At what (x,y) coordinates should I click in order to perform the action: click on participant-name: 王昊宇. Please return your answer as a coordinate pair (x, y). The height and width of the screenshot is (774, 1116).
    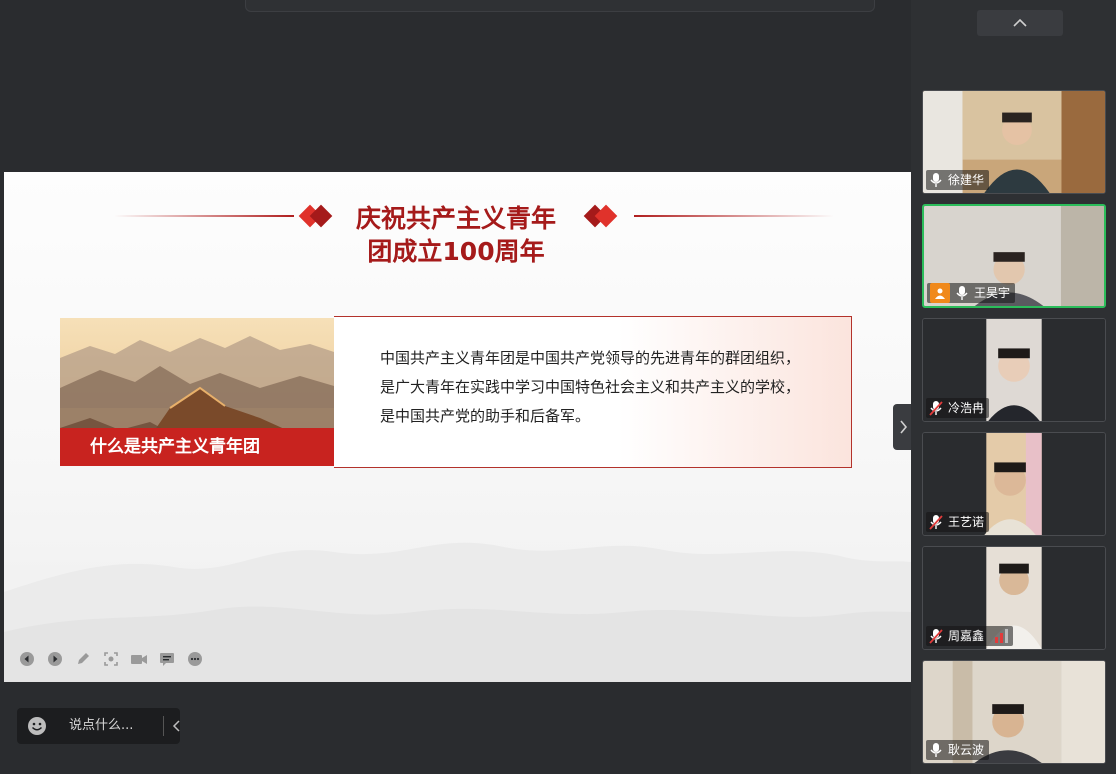
    Looking at the image, I should click on (992, 293).